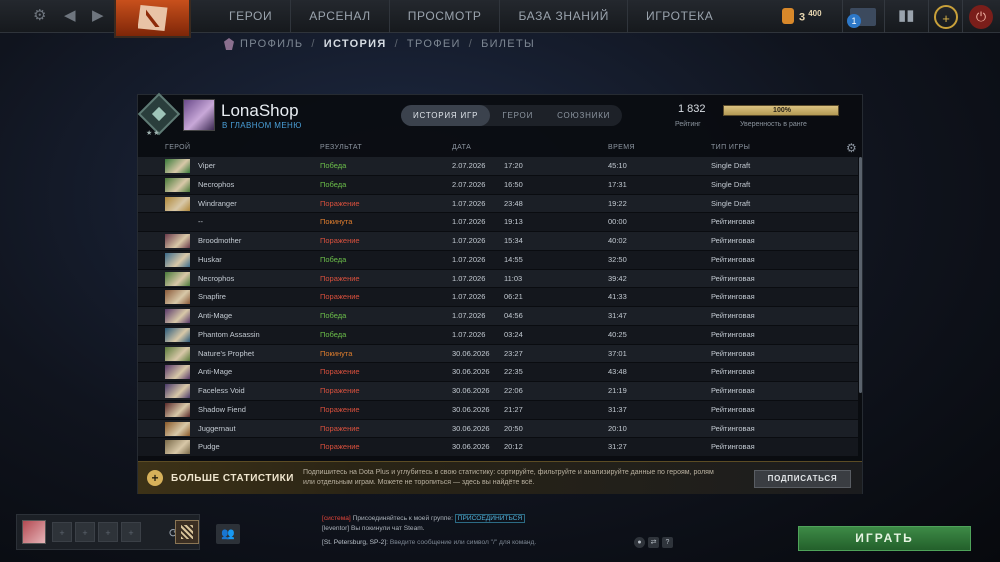  I want to click on avatar, so click(199, 115).